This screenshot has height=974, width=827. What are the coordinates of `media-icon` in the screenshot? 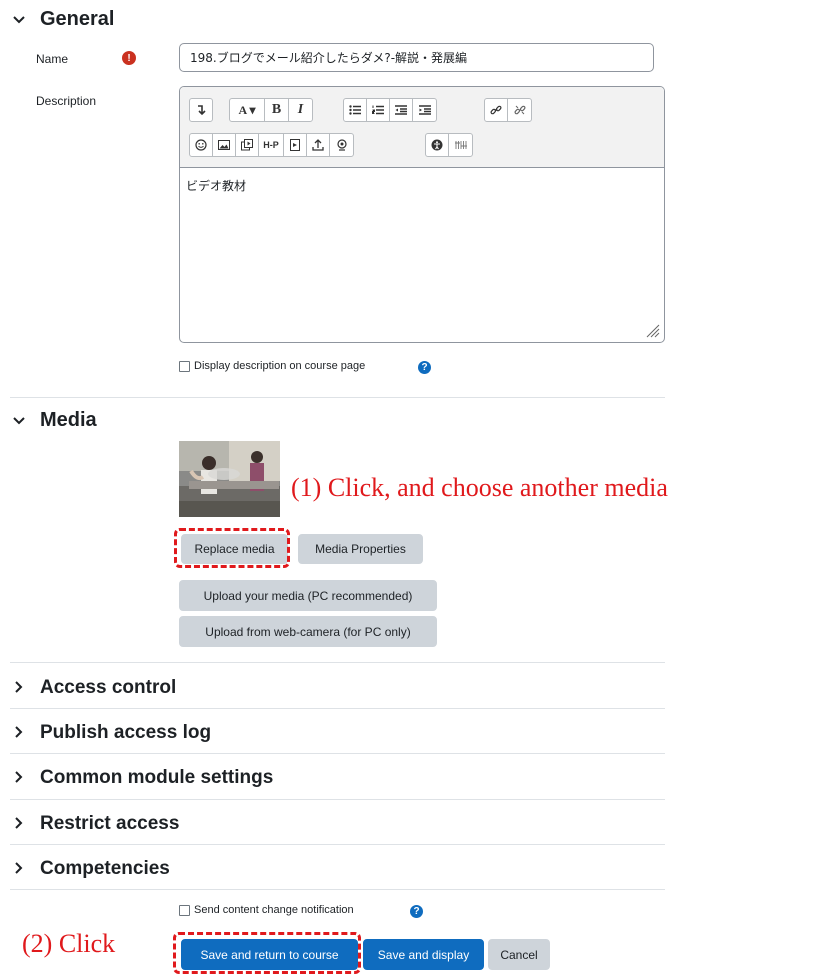 It's located at (247, 145).